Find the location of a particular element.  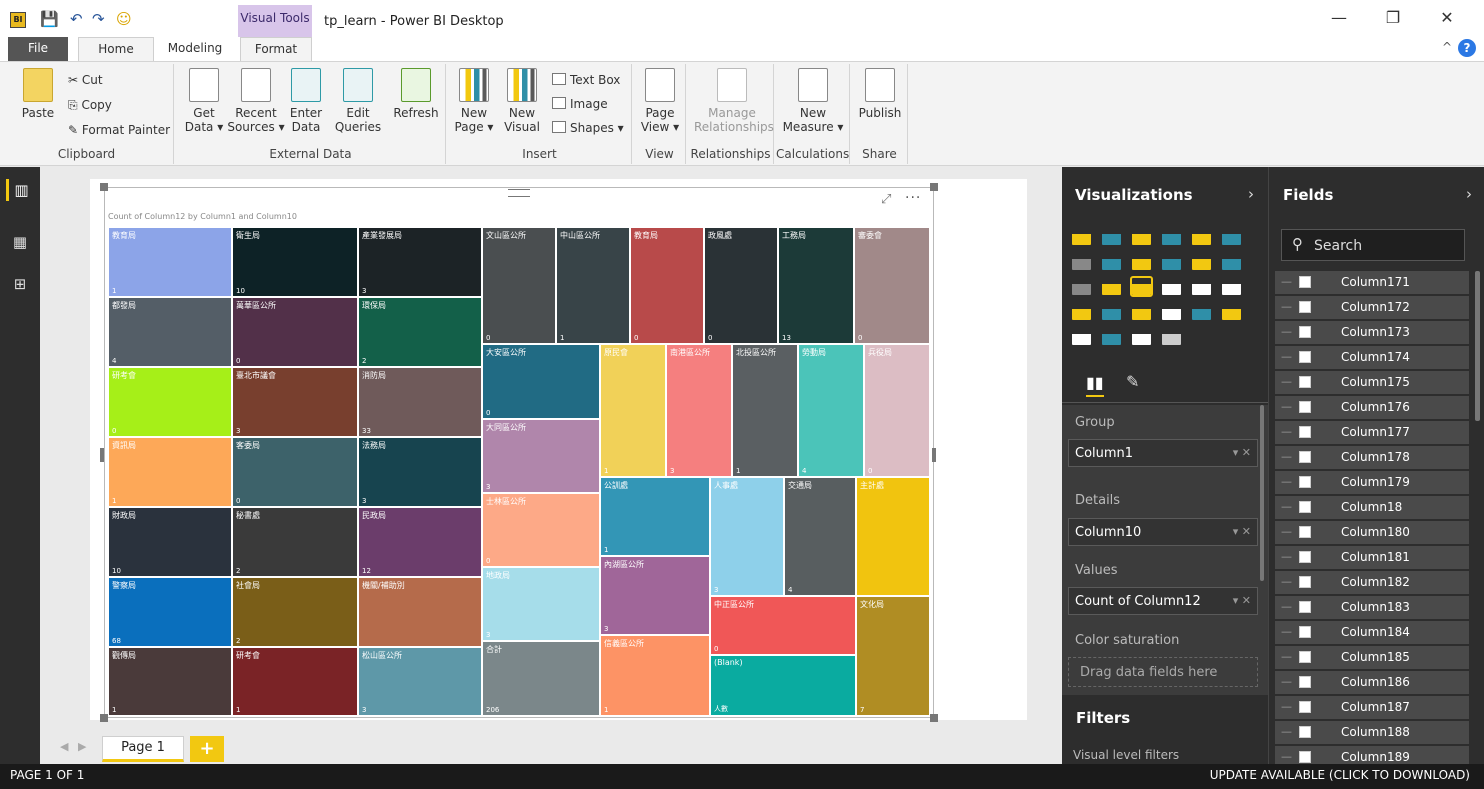

refresh-button: Refresh is located at coordinates (416, 94).